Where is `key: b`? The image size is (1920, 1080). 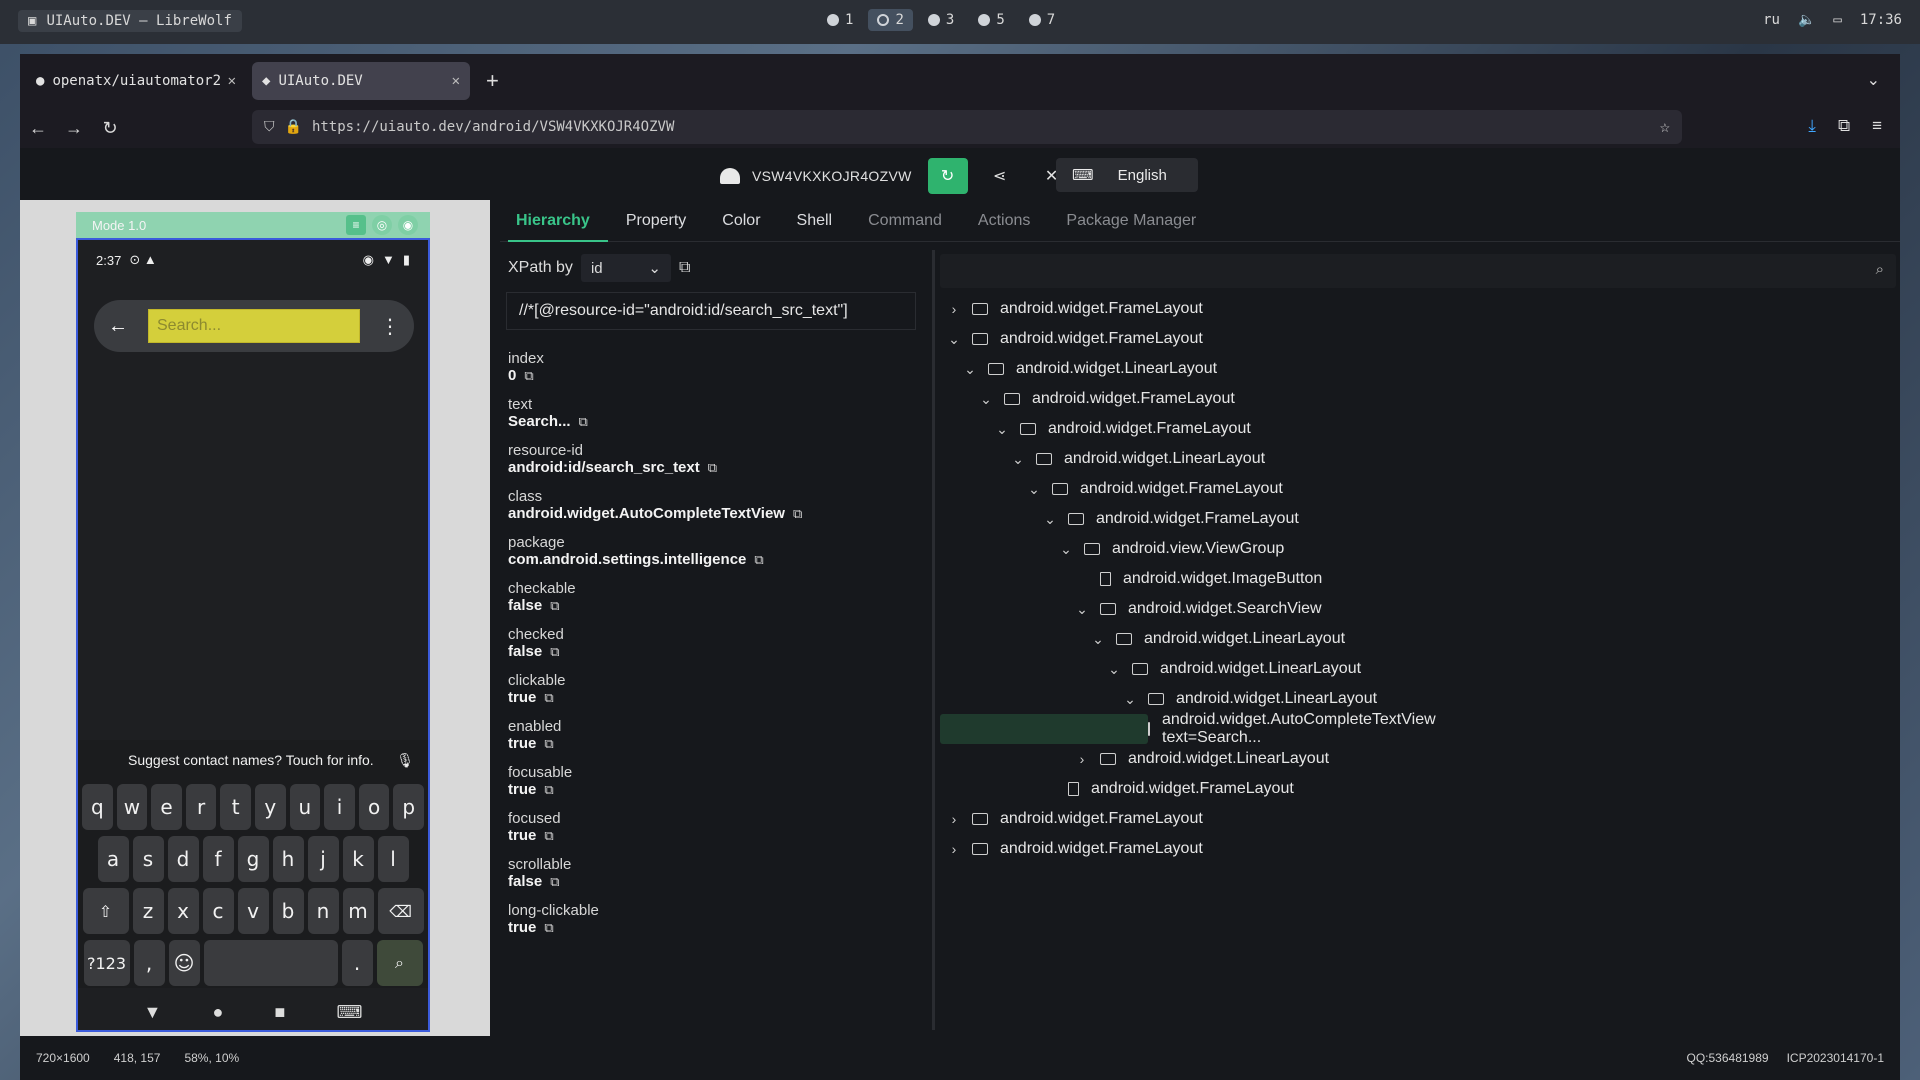
key: b is located at coordinates (288, 911).